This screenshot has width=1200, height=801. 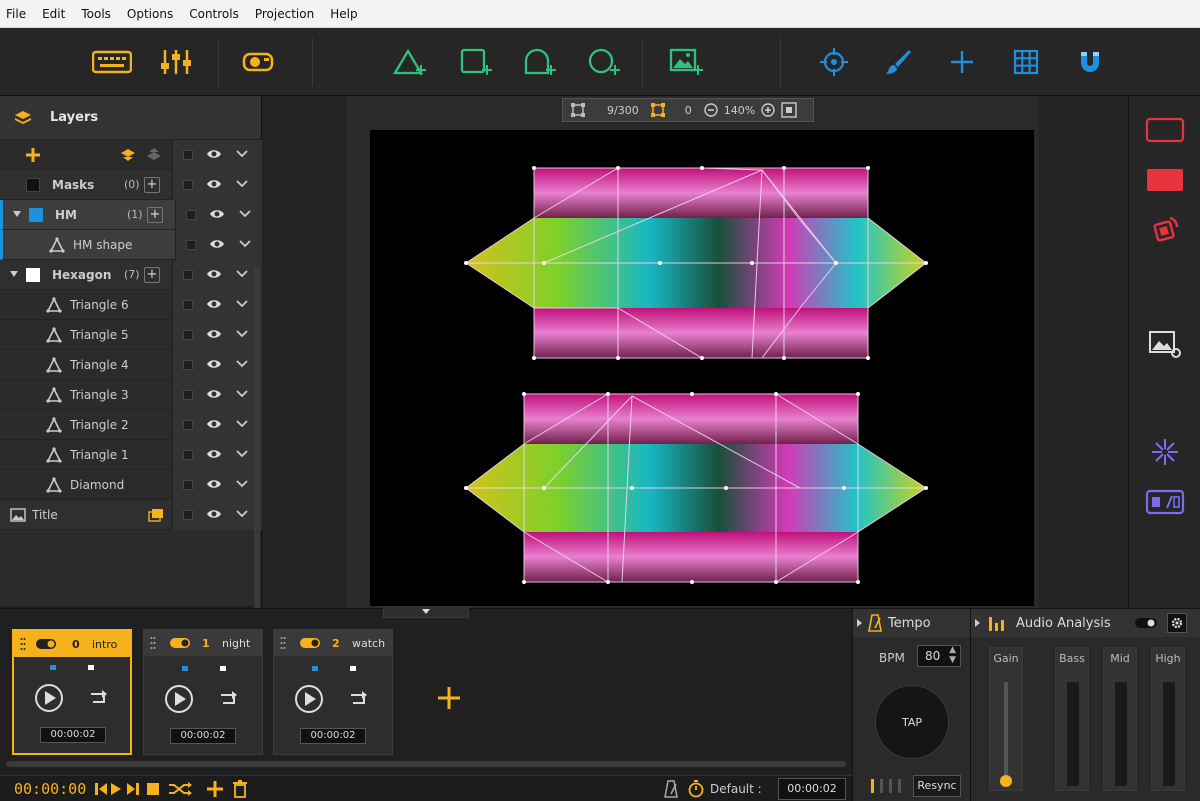 What do you see at coordinates (426, 612) in the screenshot?
I see `bottom-collapse-tab` at bounding box center [426, 612].